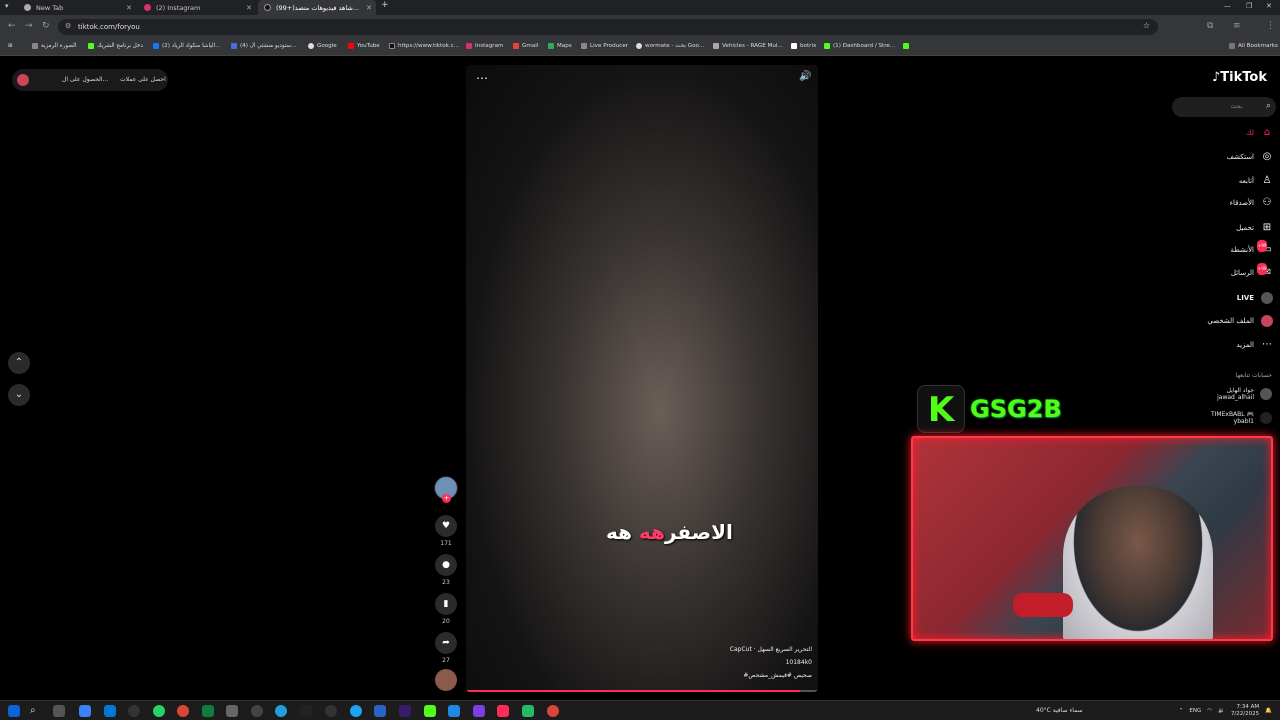  I want to click on restore-icon: ❐, so click(1249, 6).